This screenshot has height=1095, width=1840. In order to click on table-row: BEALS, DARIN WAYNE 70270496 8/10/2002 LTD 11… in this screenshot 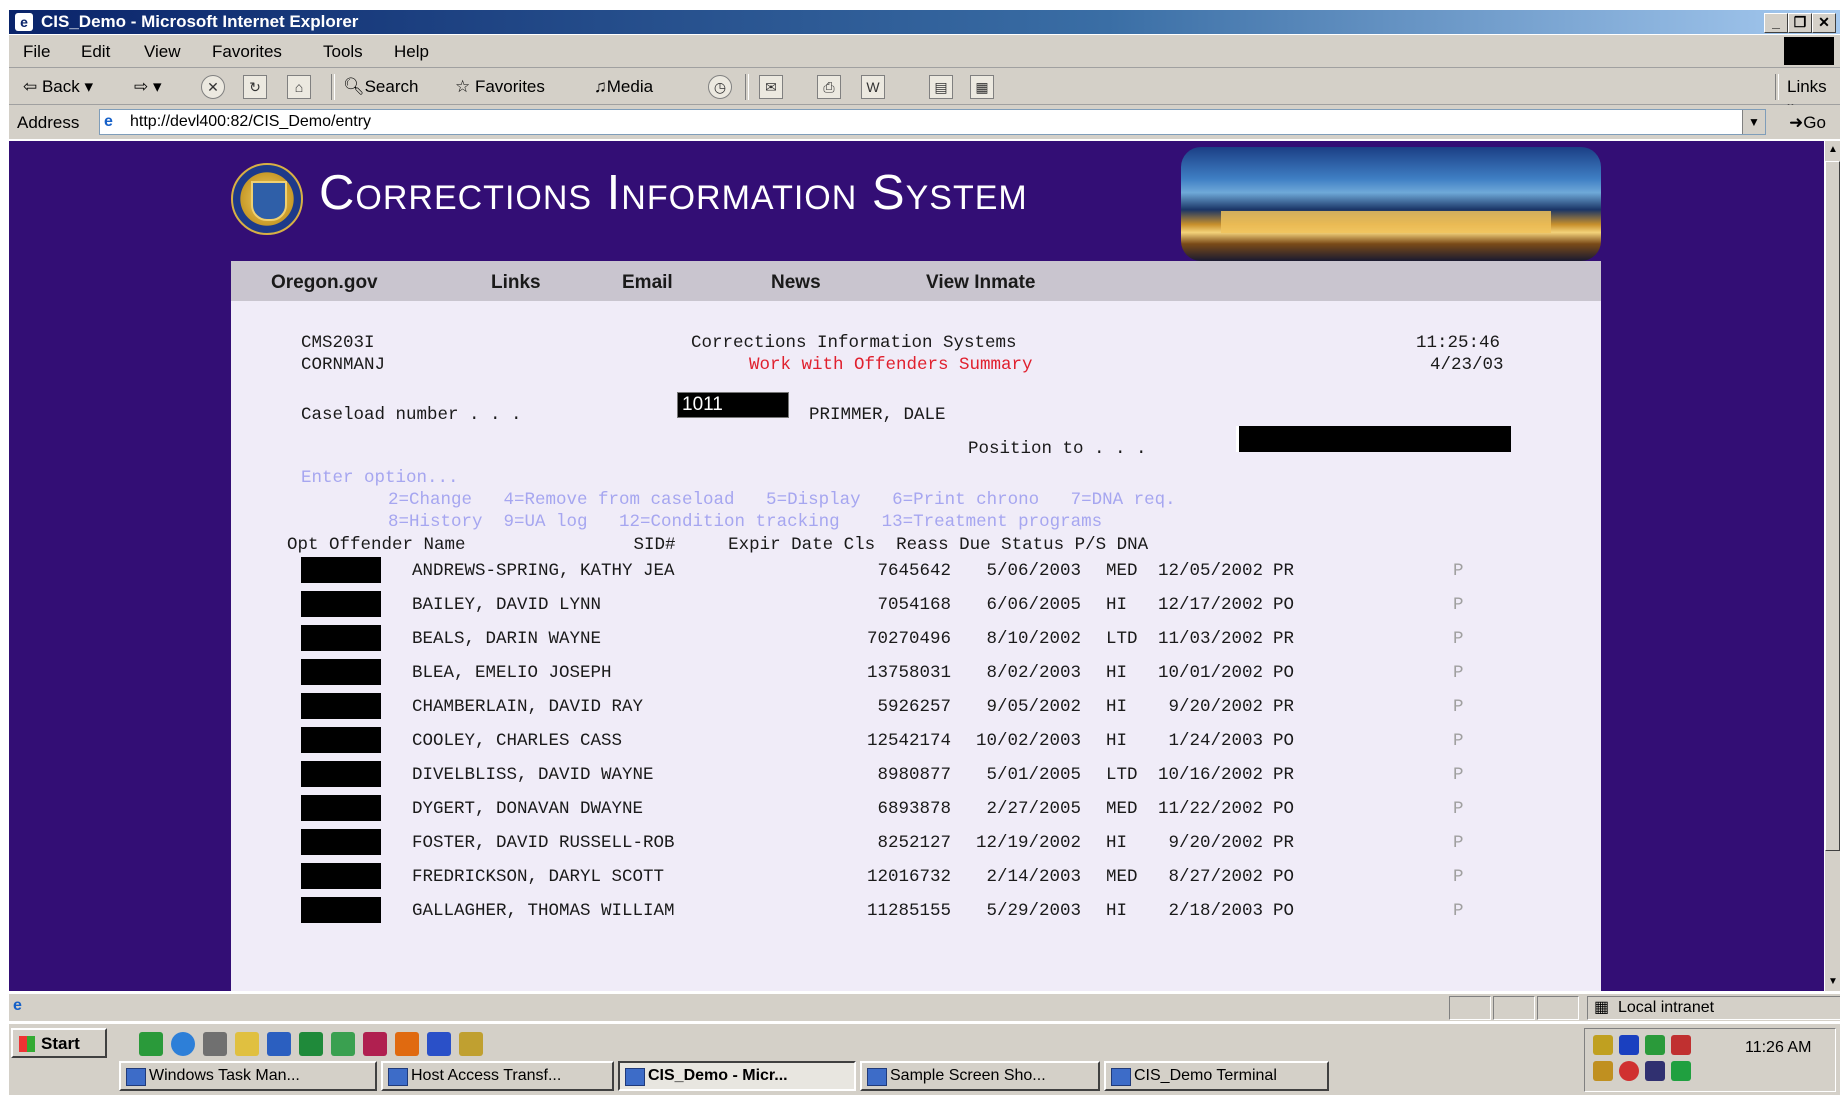, I will do `click(916, 639)`.